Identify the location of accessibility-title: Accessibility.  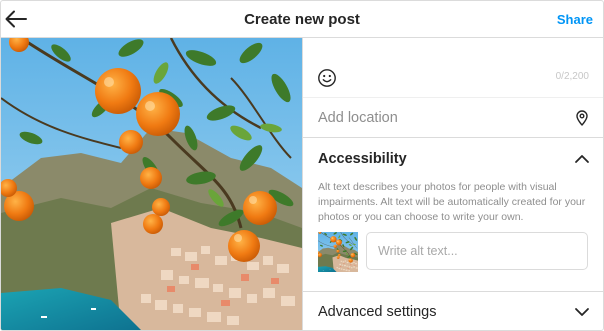
(362, 159).